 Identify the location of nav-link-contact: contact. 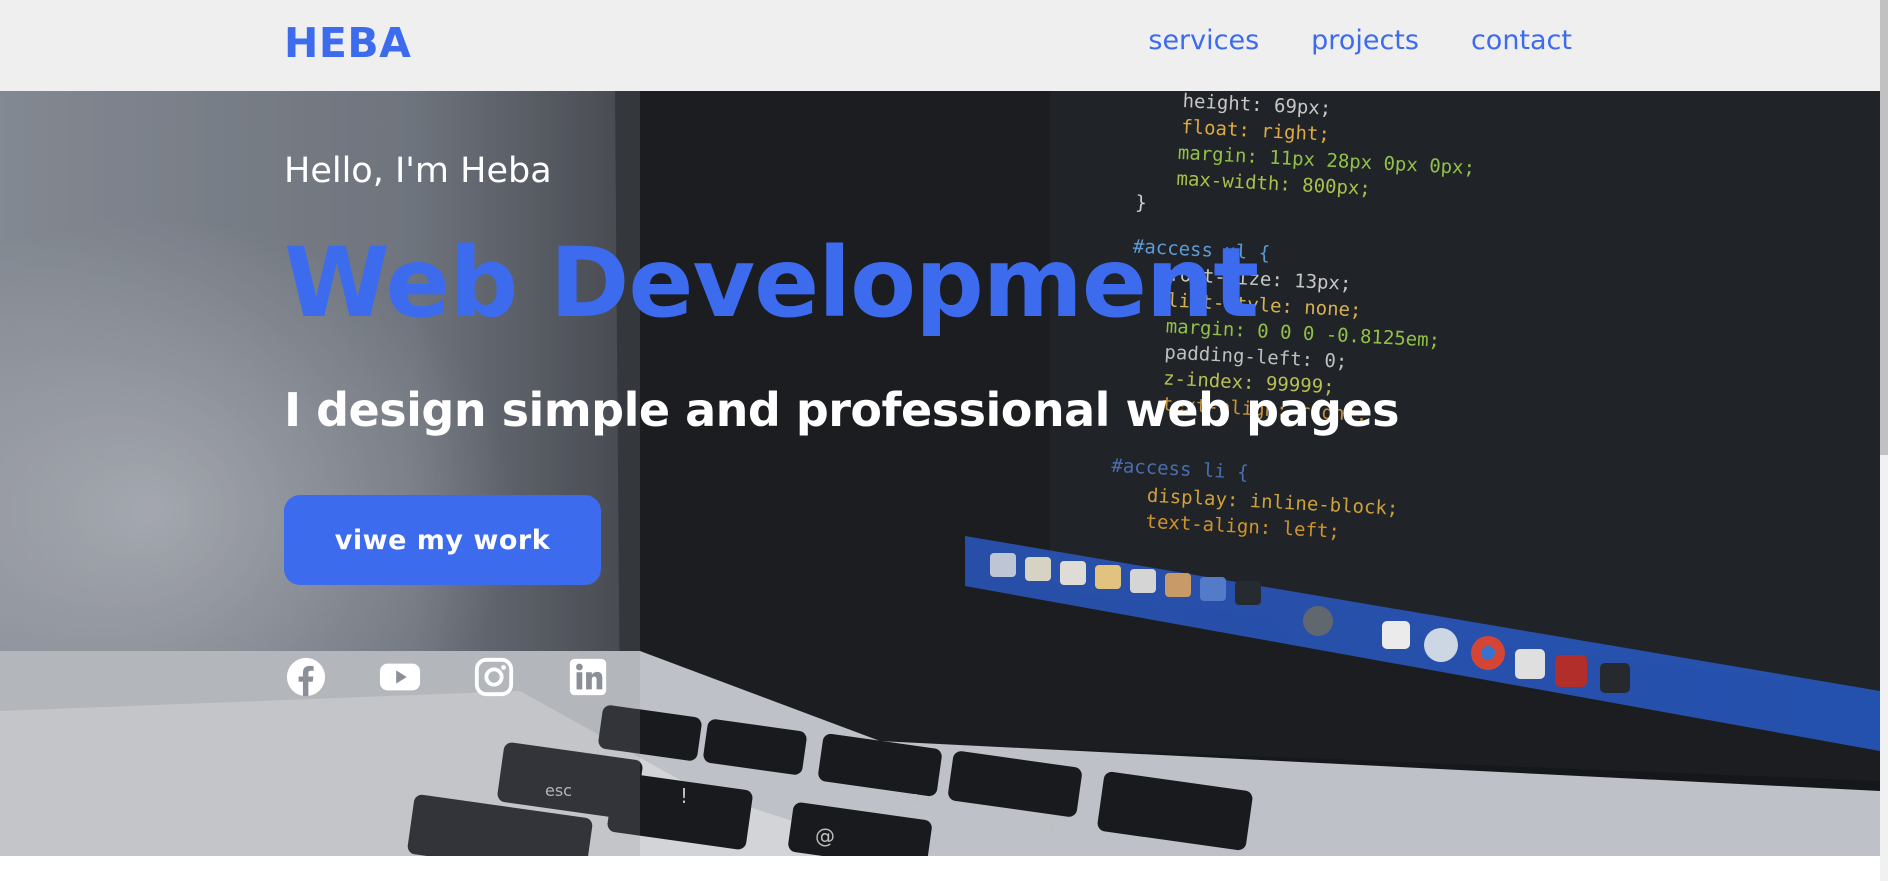
(1521, 40).